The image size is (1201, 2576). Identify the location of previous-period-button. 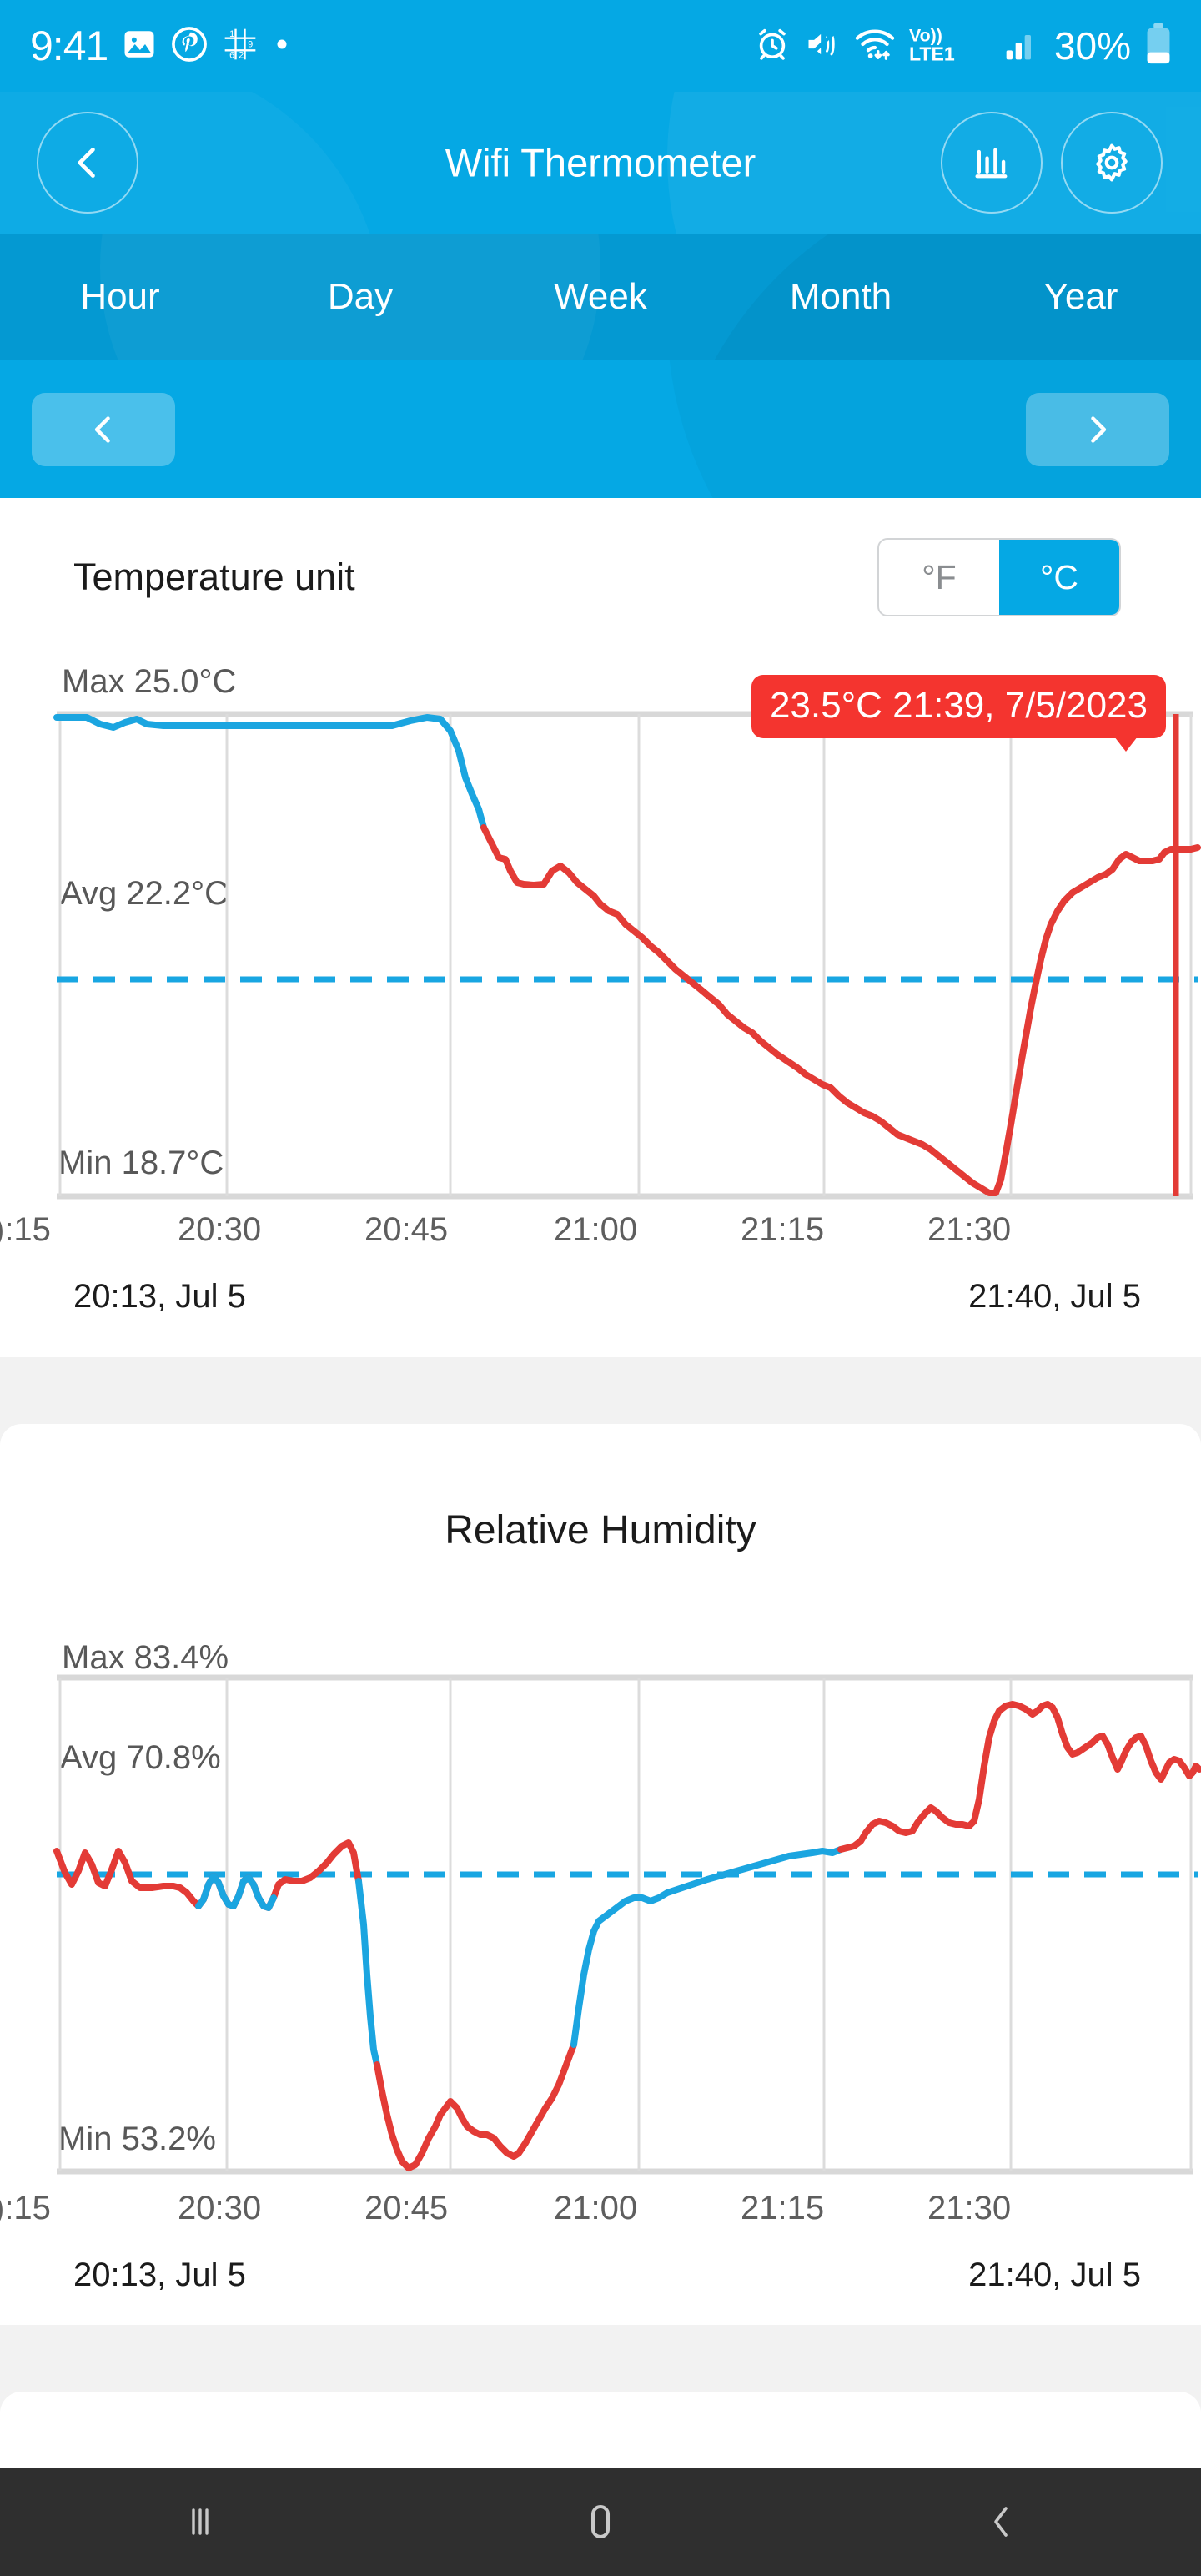
(104, 429).